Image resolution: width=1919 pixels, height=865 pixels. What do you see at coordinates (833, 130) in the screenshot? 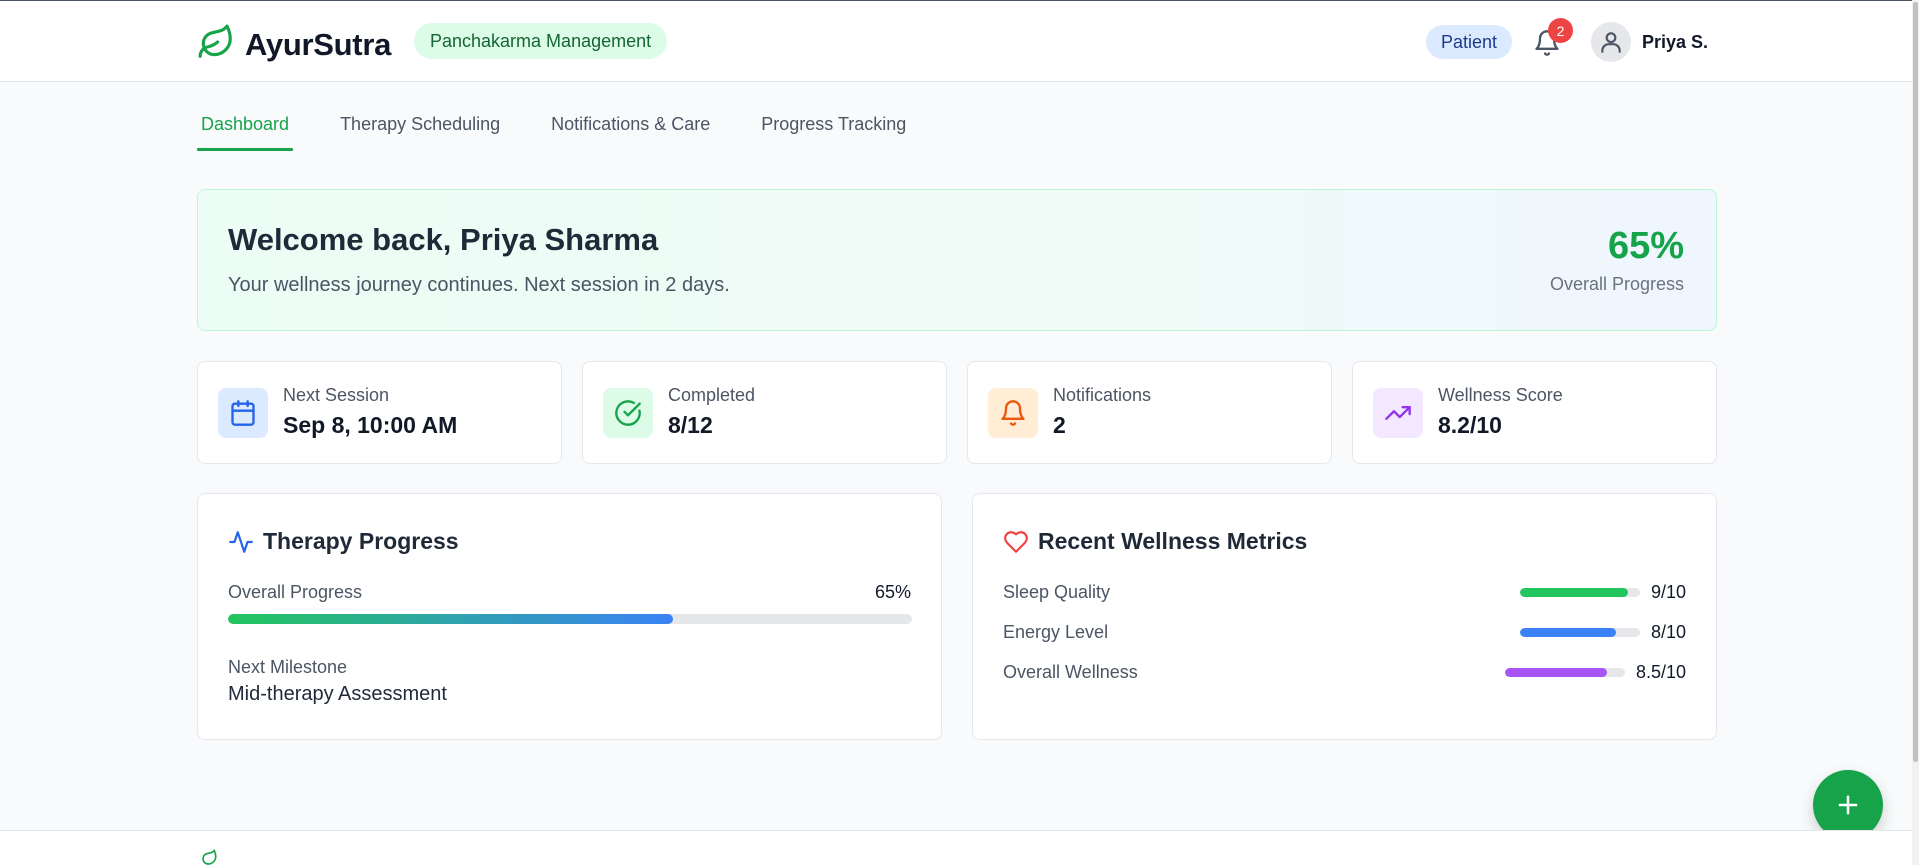
I see `tab-progress-tracking: Progress Tracking` at bounding box center [833, 130].